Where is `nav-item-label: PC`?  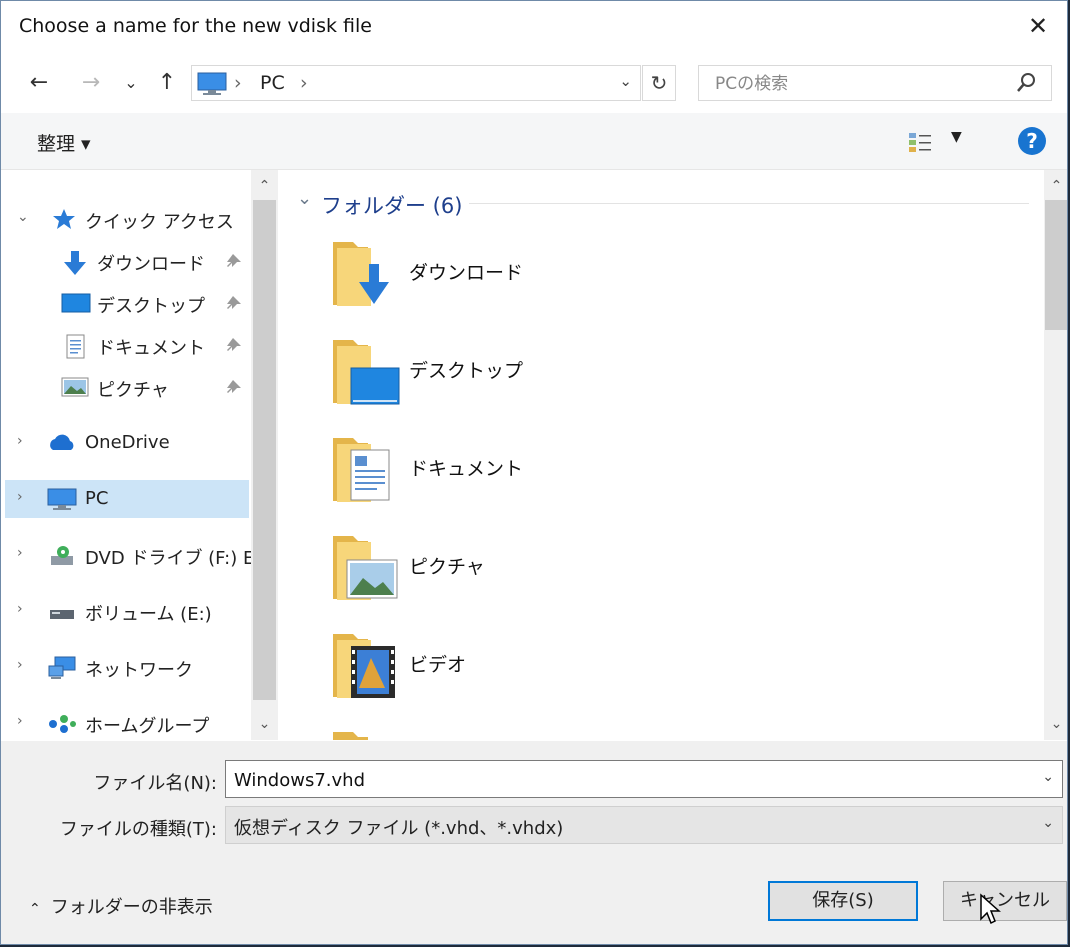 nav-item-label: PC is located at coordinates (97, 498).